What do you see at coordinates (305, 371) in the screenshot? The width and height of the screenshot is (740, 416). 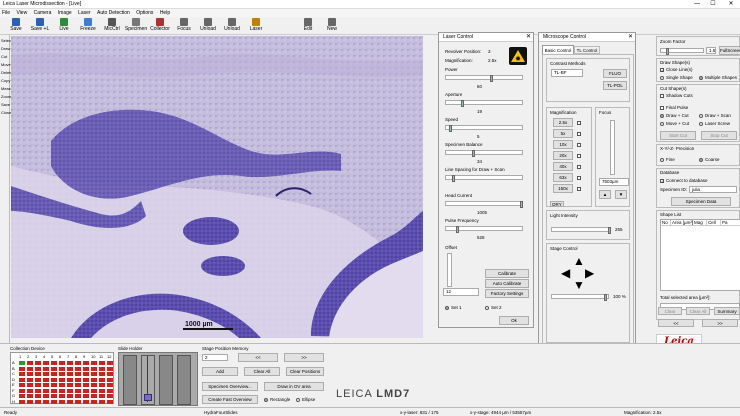 I see `clear-positions-button: Clear Positions` at bounding box center [305, 371].